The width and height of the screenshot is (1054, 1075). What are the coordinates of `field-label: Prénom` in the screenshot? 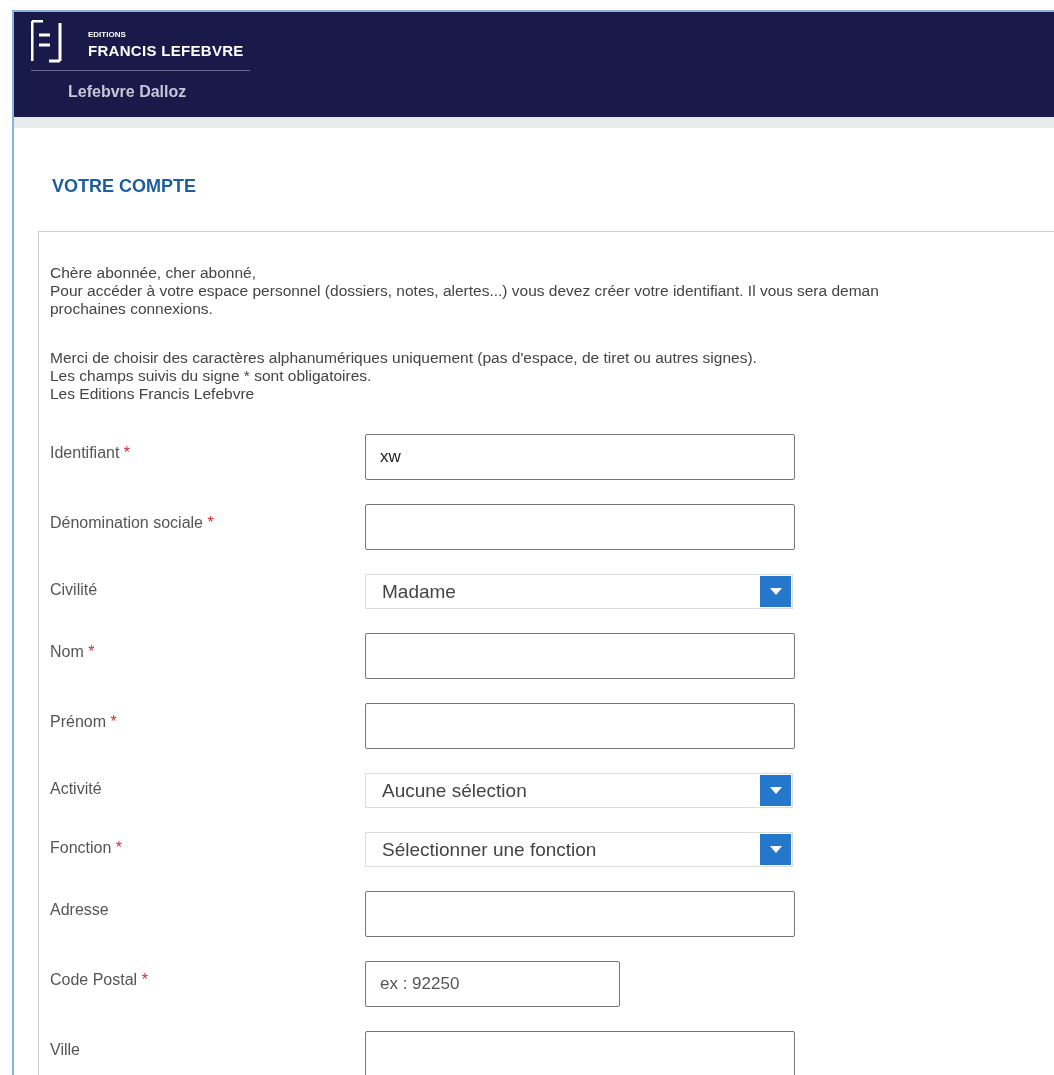 It's located at (78, 721).